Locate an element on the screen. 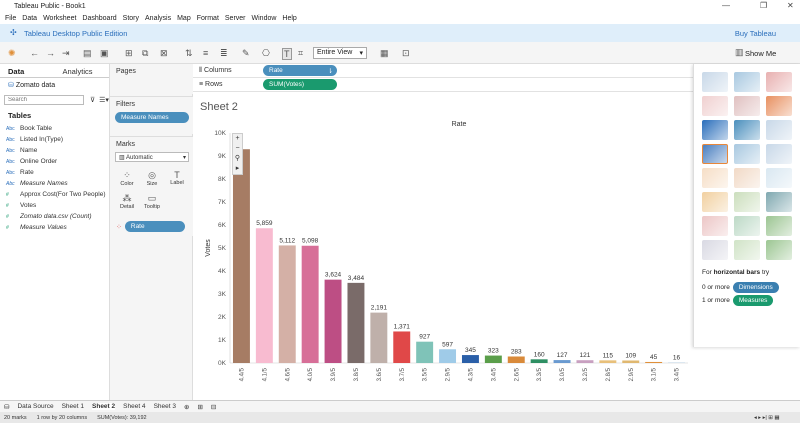 The image size is (800, 423). highlight-icon: ✎ is located at coordinates (246, 53).